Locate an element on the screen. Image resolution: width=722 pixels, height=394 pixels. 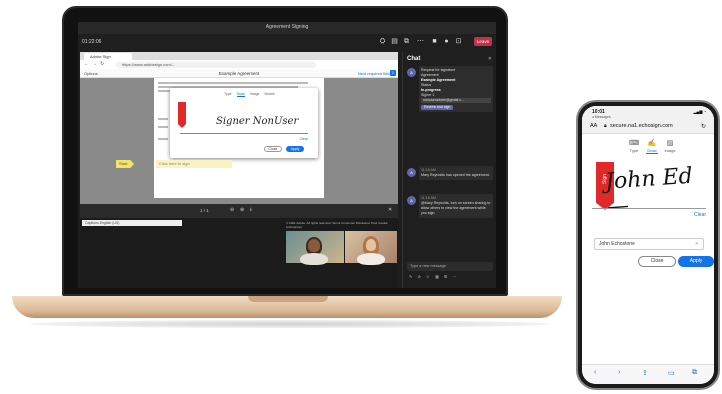
agreement-name: Example Agreement is located at coordinates (438, 80).